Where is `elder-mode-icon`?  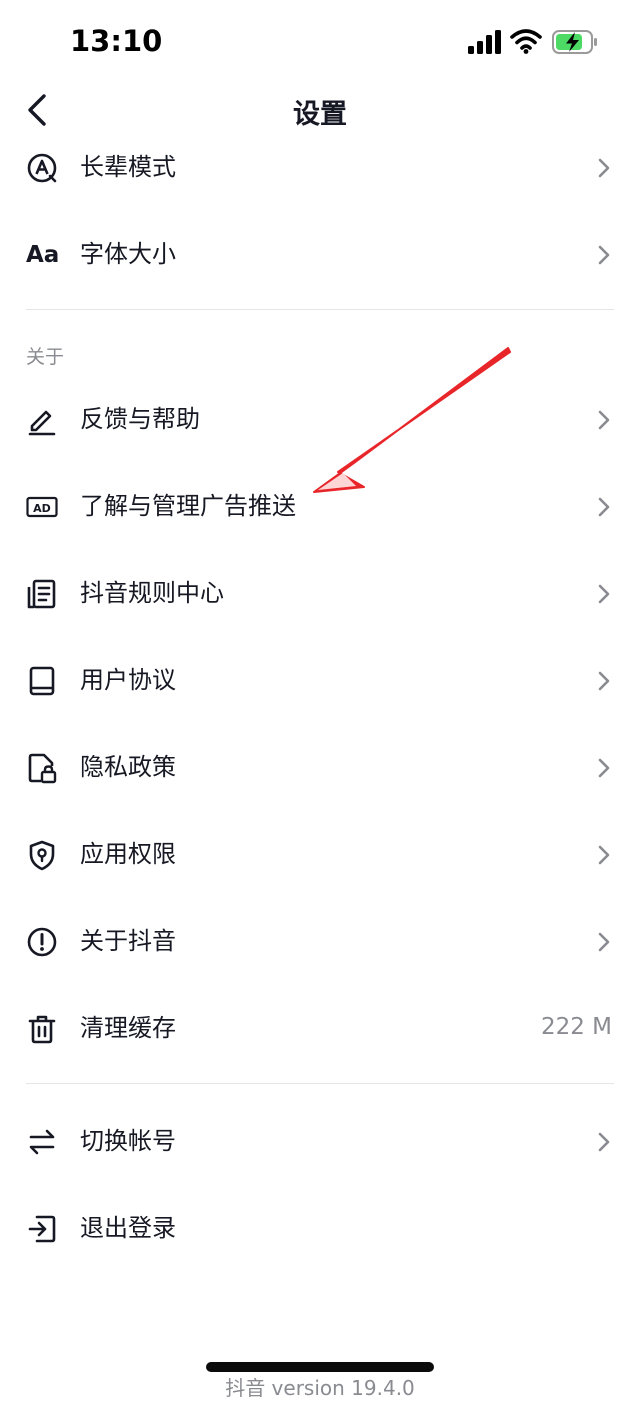
elder-mode-icon is located at coordinates (42, 168).